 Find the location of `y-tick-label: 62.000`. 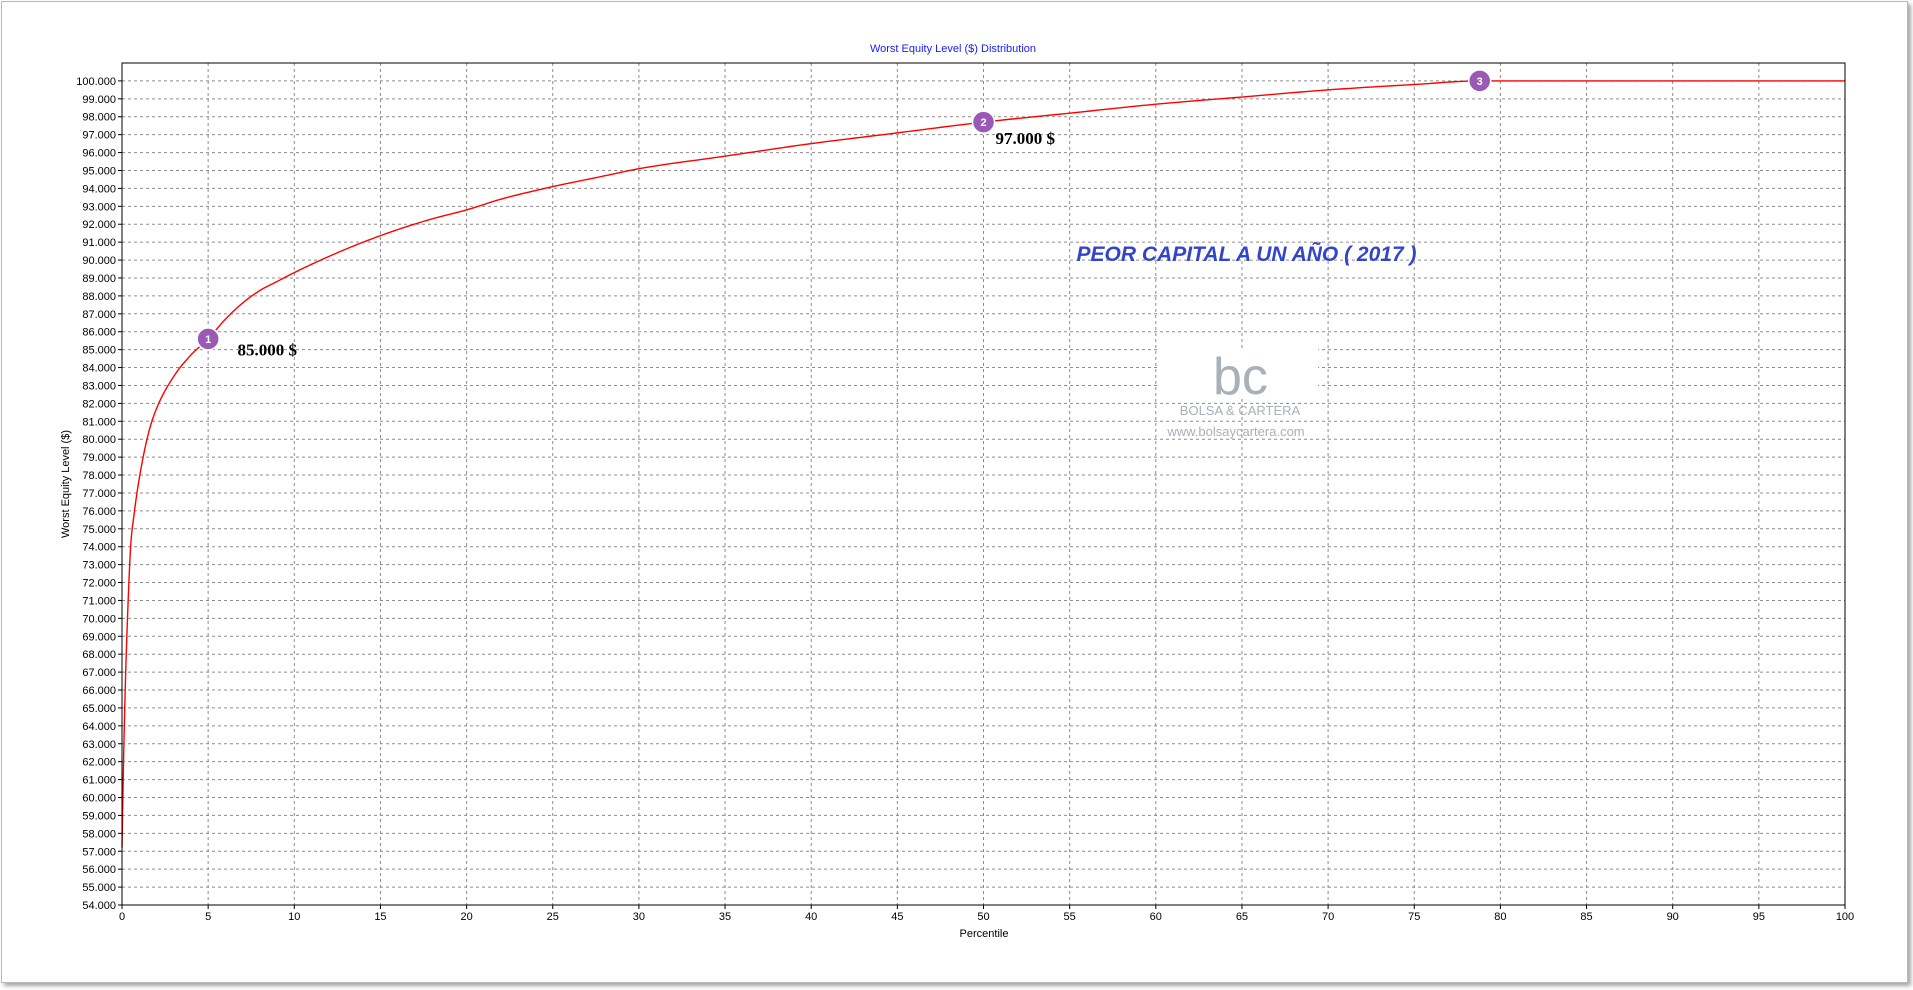

y-tick-label: 62.000 is located at coordinates (99, 763).